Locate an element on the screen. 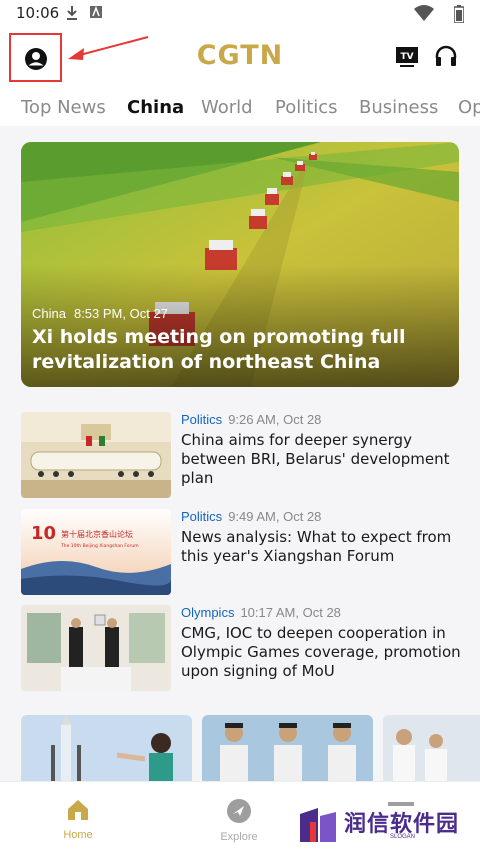 The width and height of the screenshot is (480, 853). hero-time: 8:53 PM, Oct 27 is located at coordinates (120, 313).